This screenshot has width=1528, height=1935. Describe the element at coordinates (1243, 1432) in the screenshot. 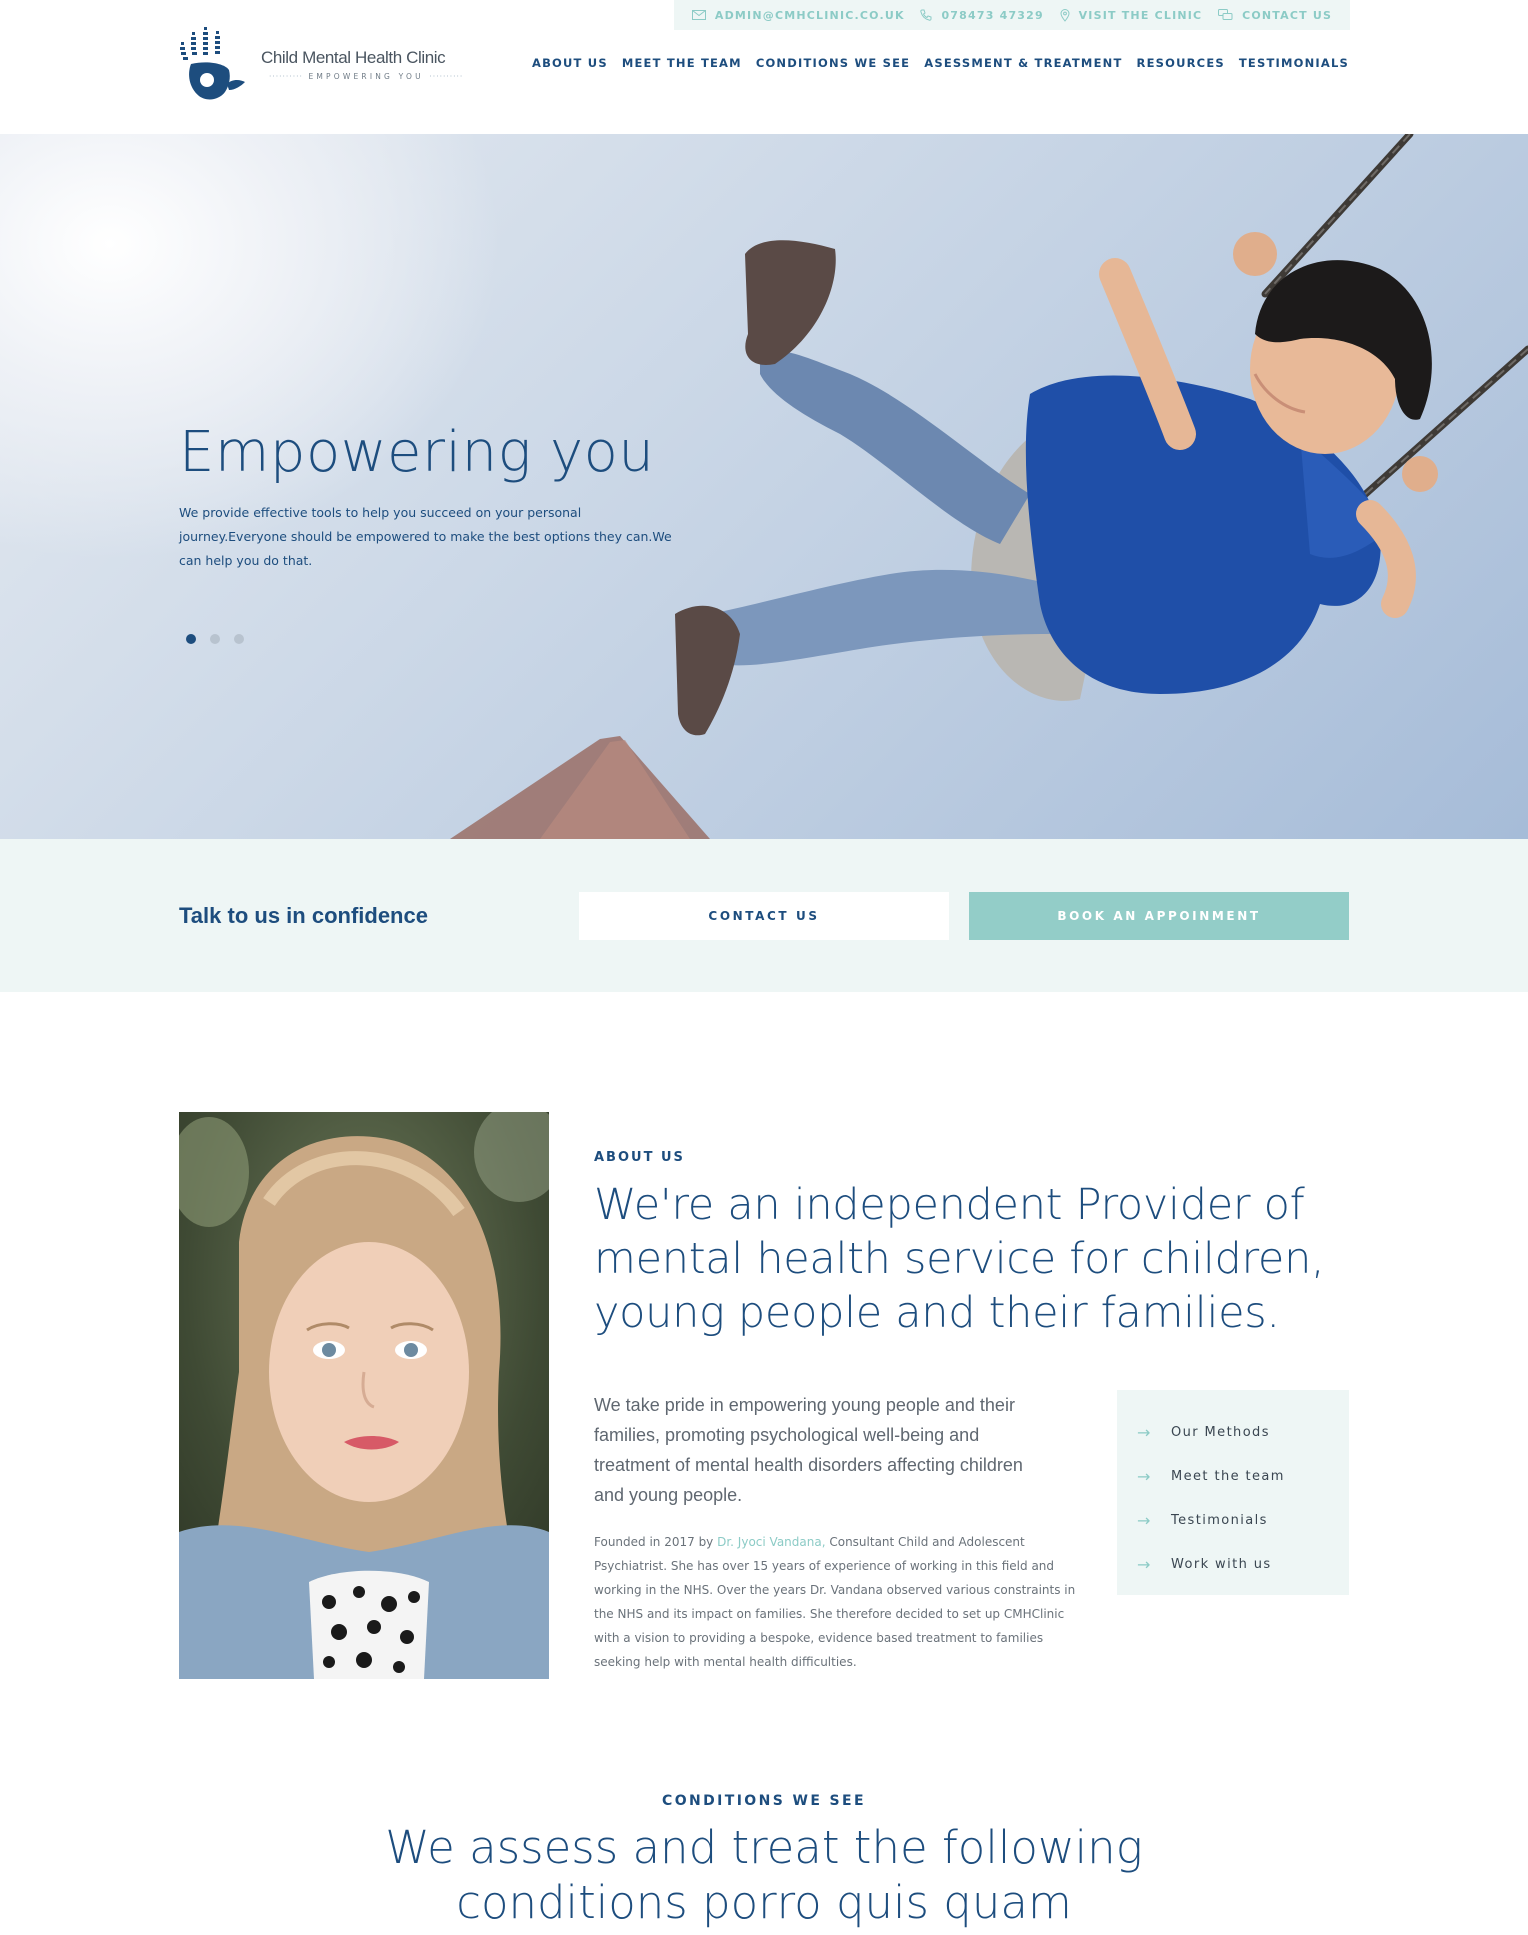

I see `link-our-methods: → Our Methods` at that location.